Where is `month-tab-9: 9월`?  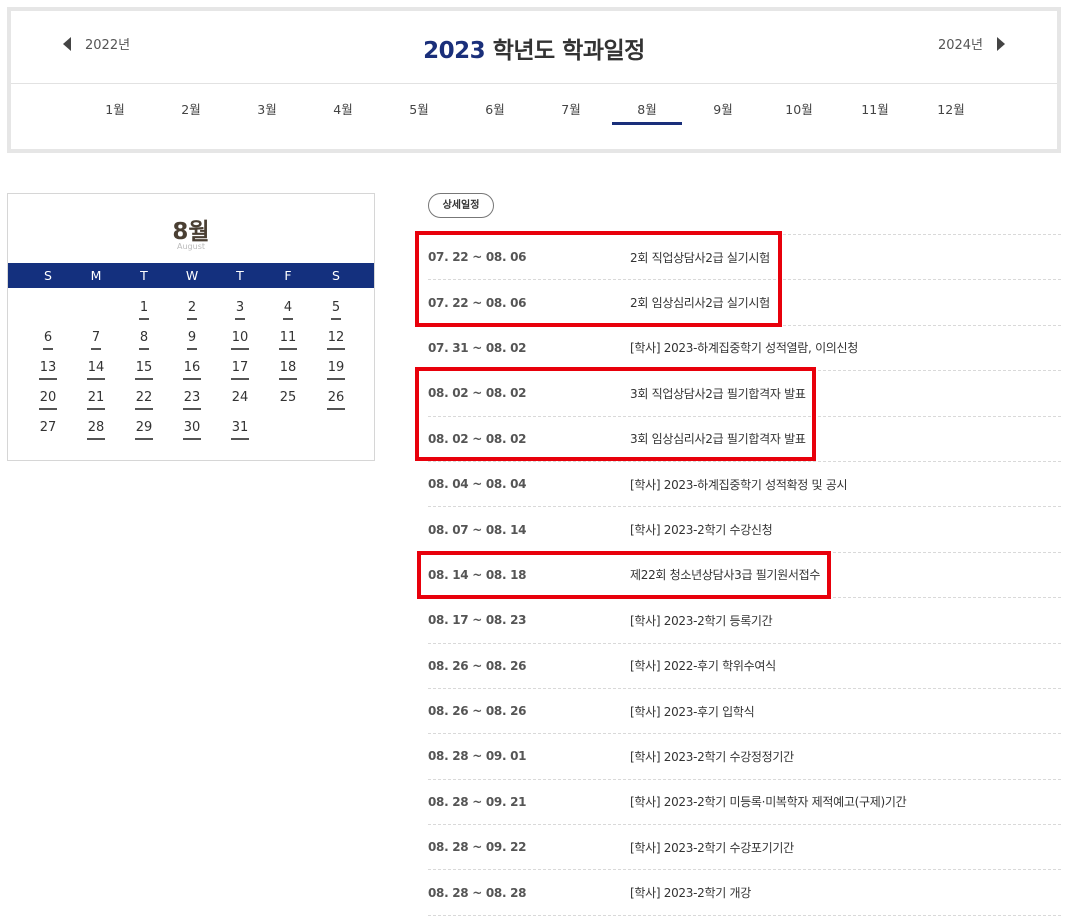 month-tab-9: 9월 is located at coordinates (723, 105).